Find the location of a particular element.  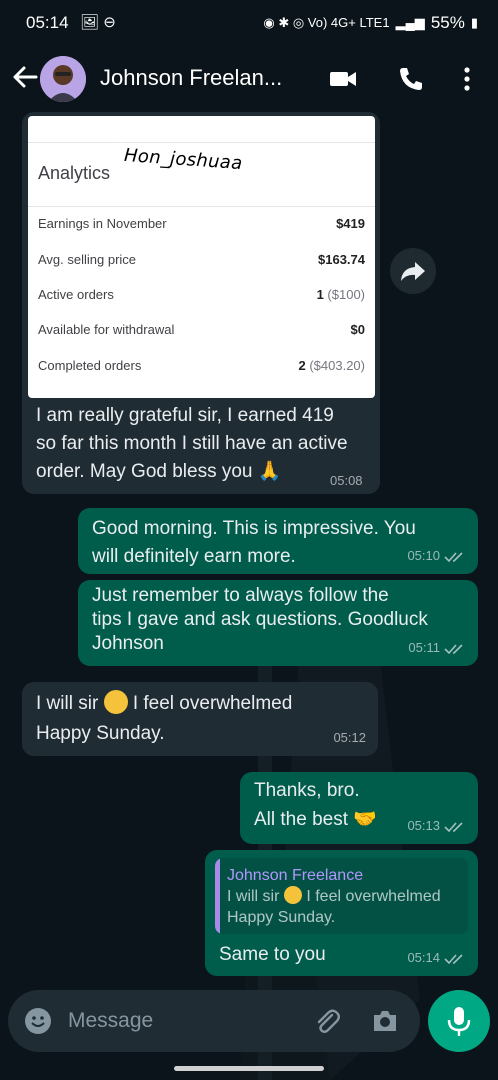

message-composer: Message is located at coordinates (214, 1021).